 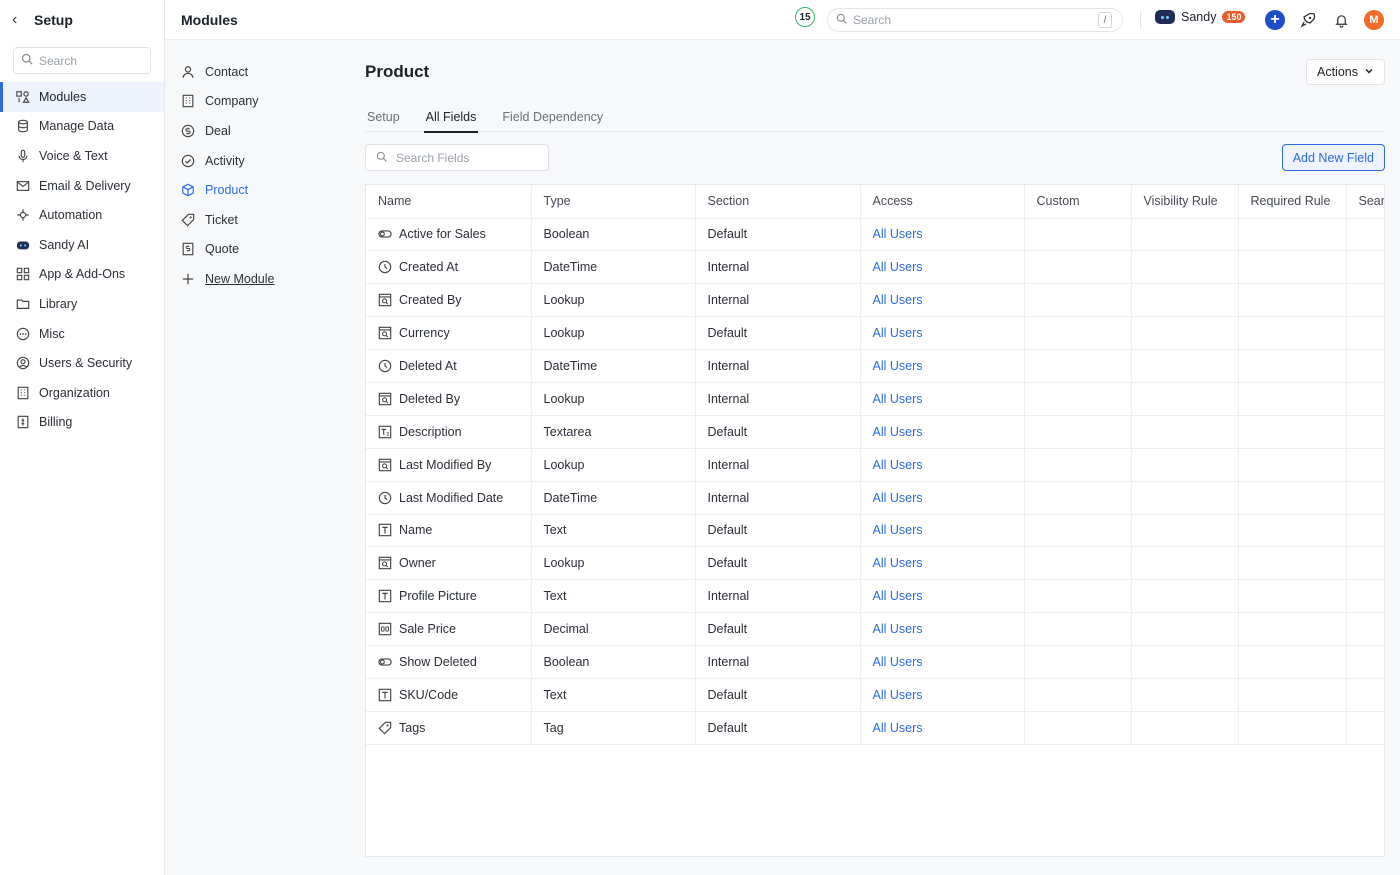 I want to click on field-name-cell: Description, so click(x=449, y=432).